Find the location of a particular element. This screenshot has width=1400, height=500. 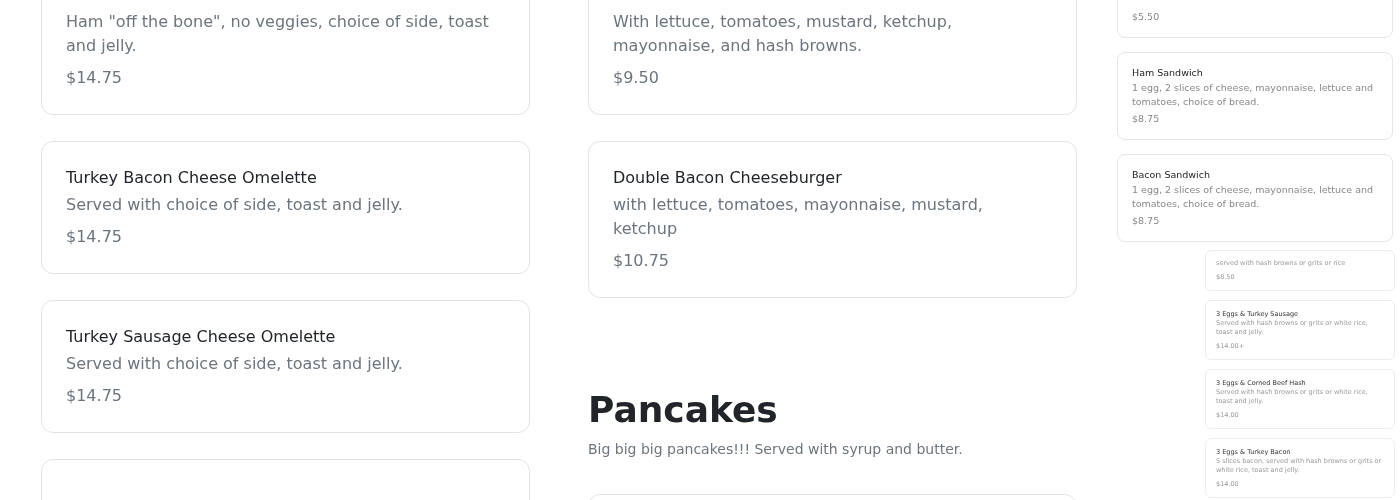

item-description: Ham "off the bone", no veggies, choice of side, toast and jelly. is located at coordinates (278, 34).